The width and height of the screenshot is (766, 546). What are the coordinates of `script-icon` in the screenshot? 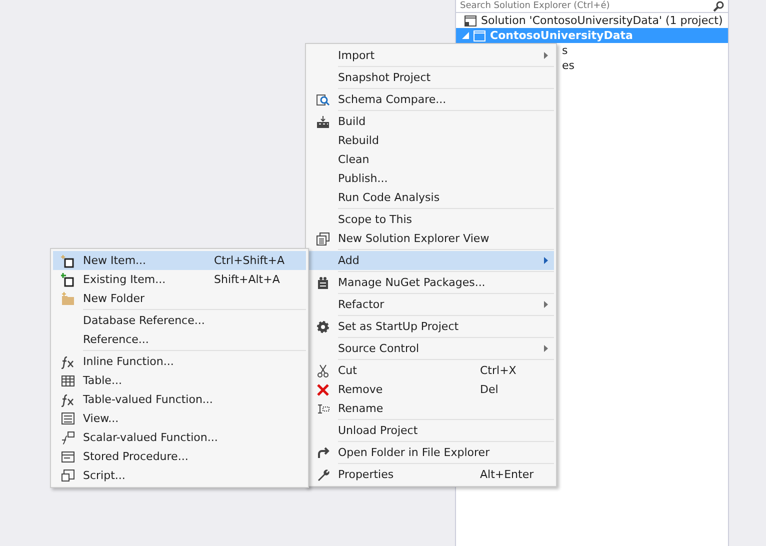 It's located at (68, 475).